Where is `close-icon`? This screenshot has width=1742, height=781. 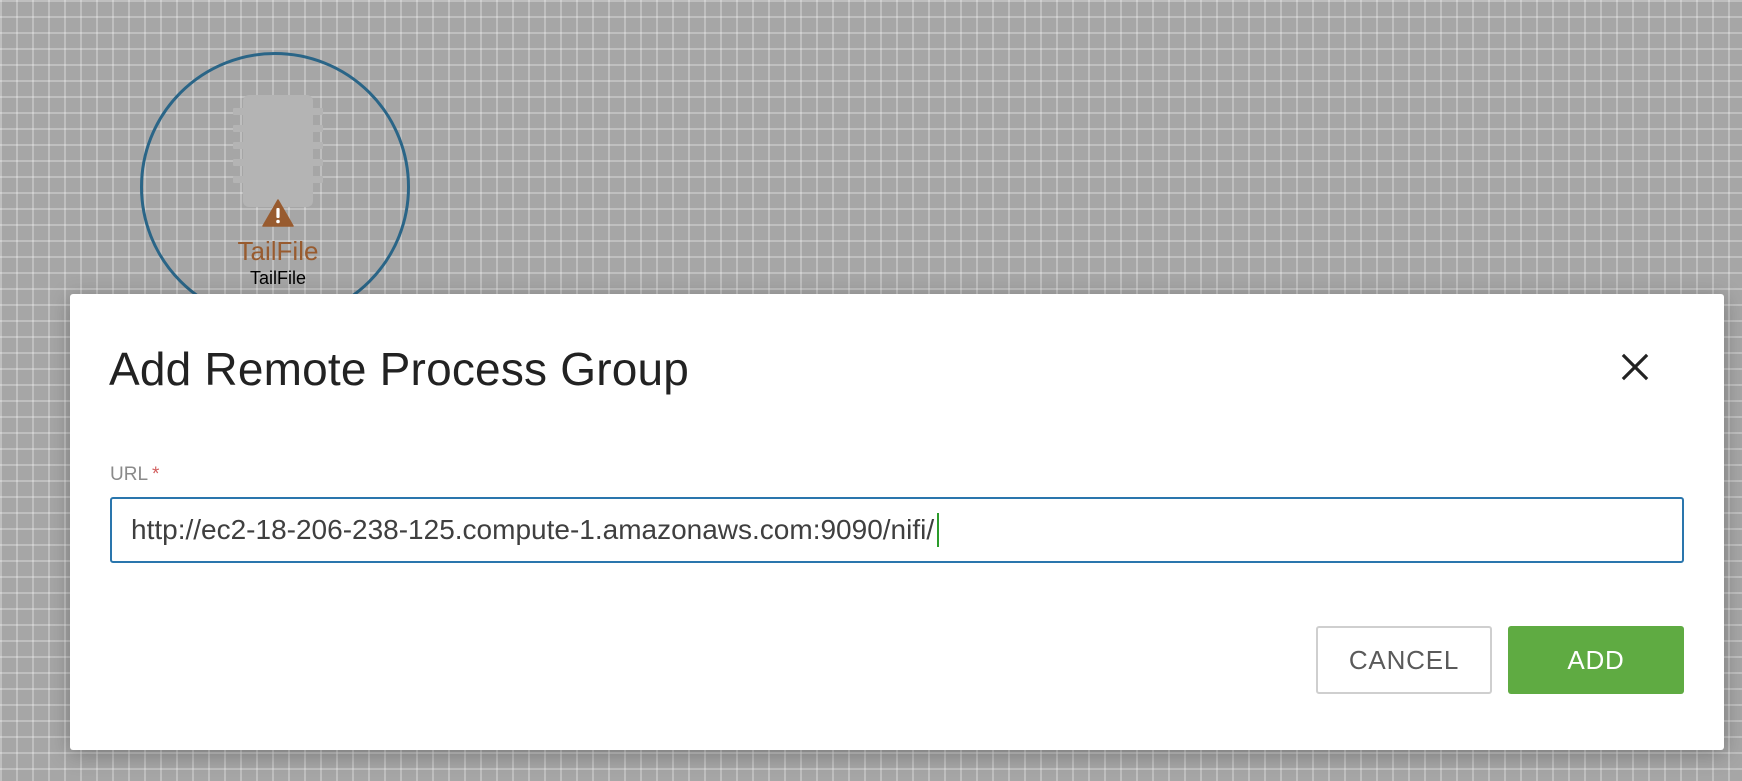
close-icon is located at coordinates (1635, 367).